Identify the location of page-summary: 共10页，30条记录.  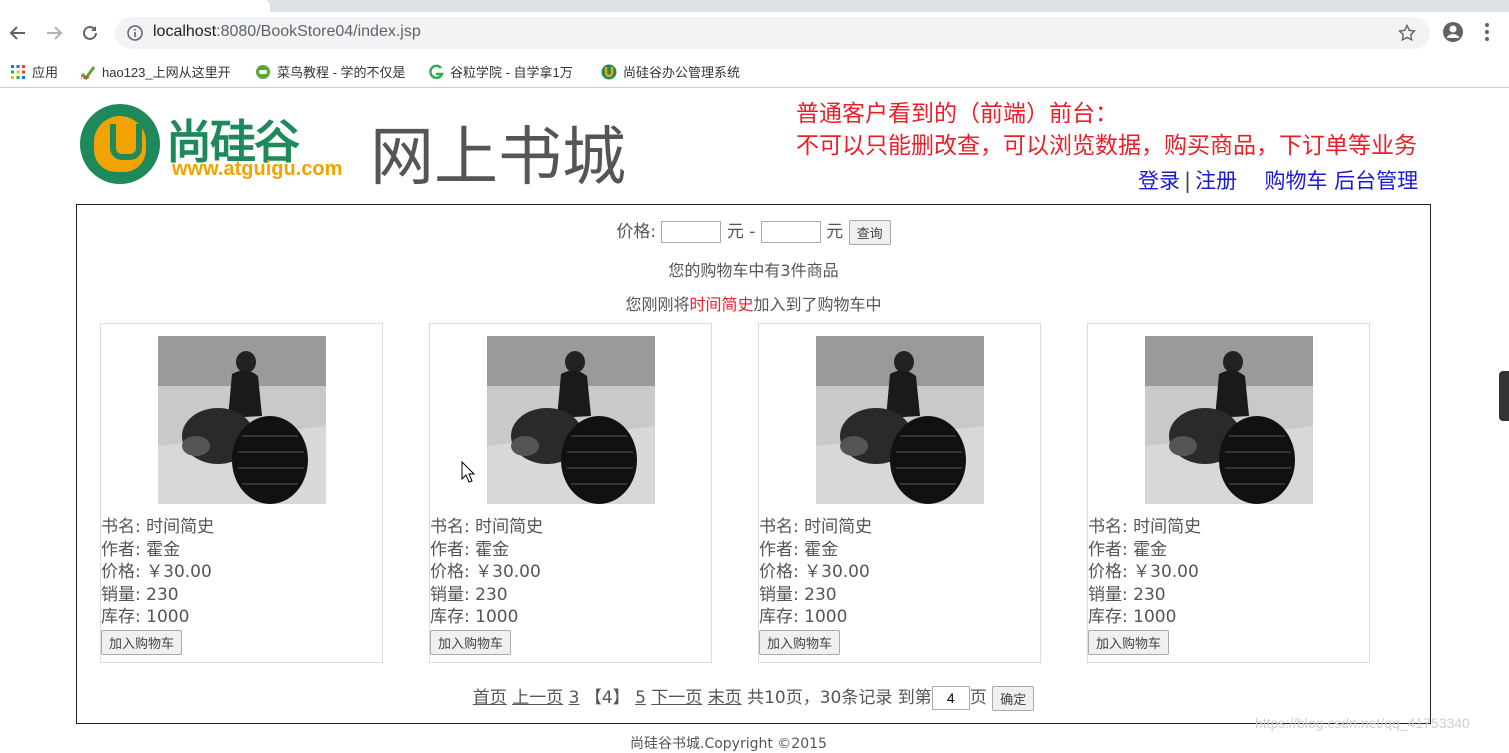
(820, 698).